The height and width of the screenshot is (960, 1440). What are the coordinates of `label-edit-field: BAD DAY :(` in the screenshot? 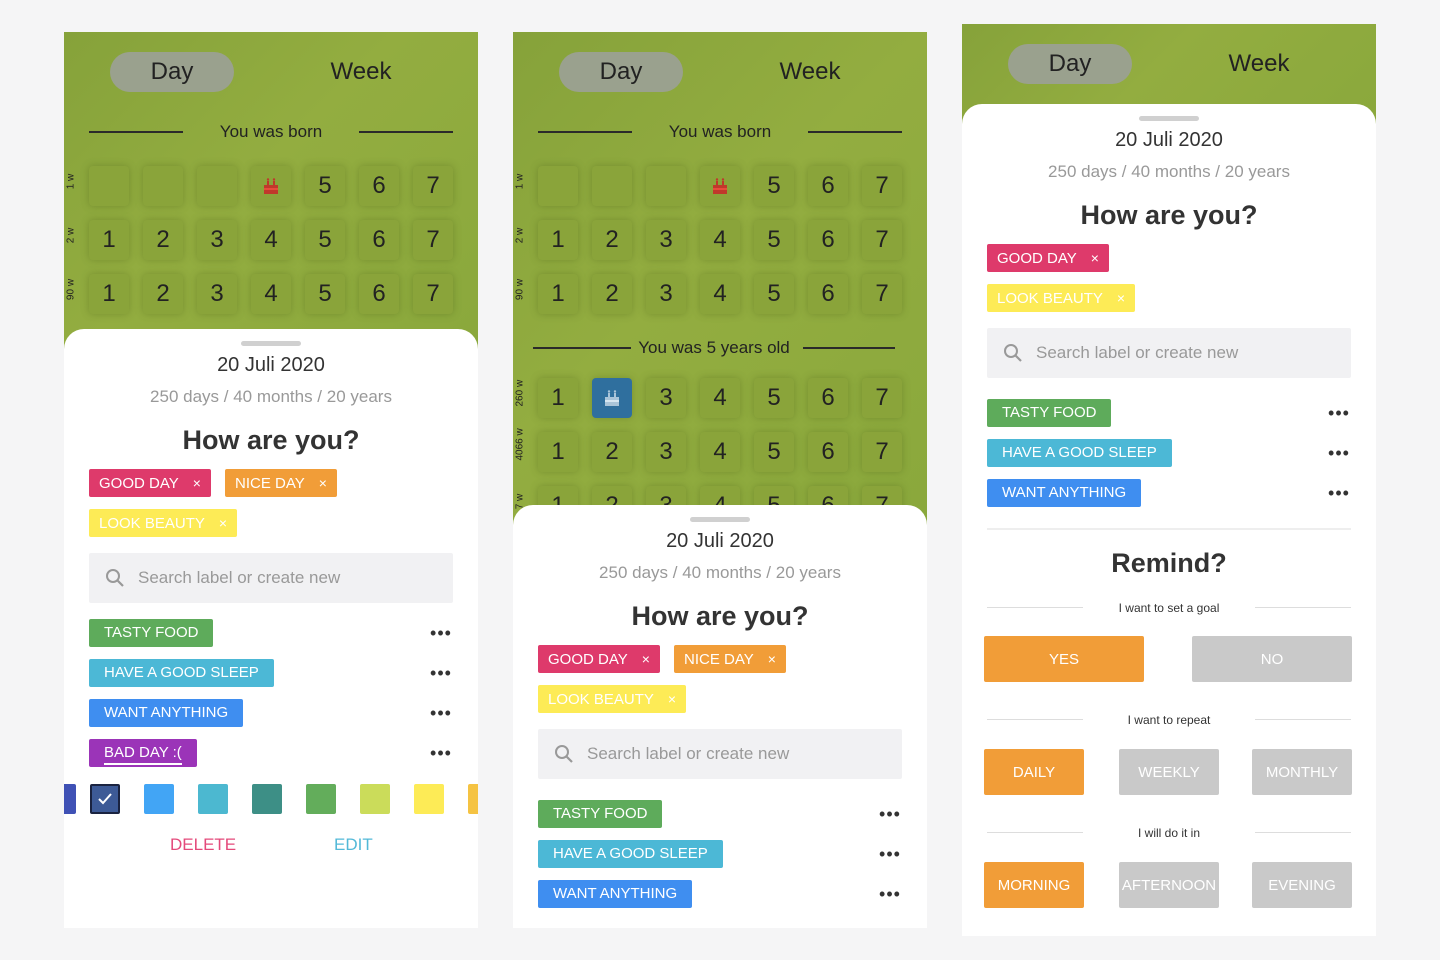 It's located at (143, 754).